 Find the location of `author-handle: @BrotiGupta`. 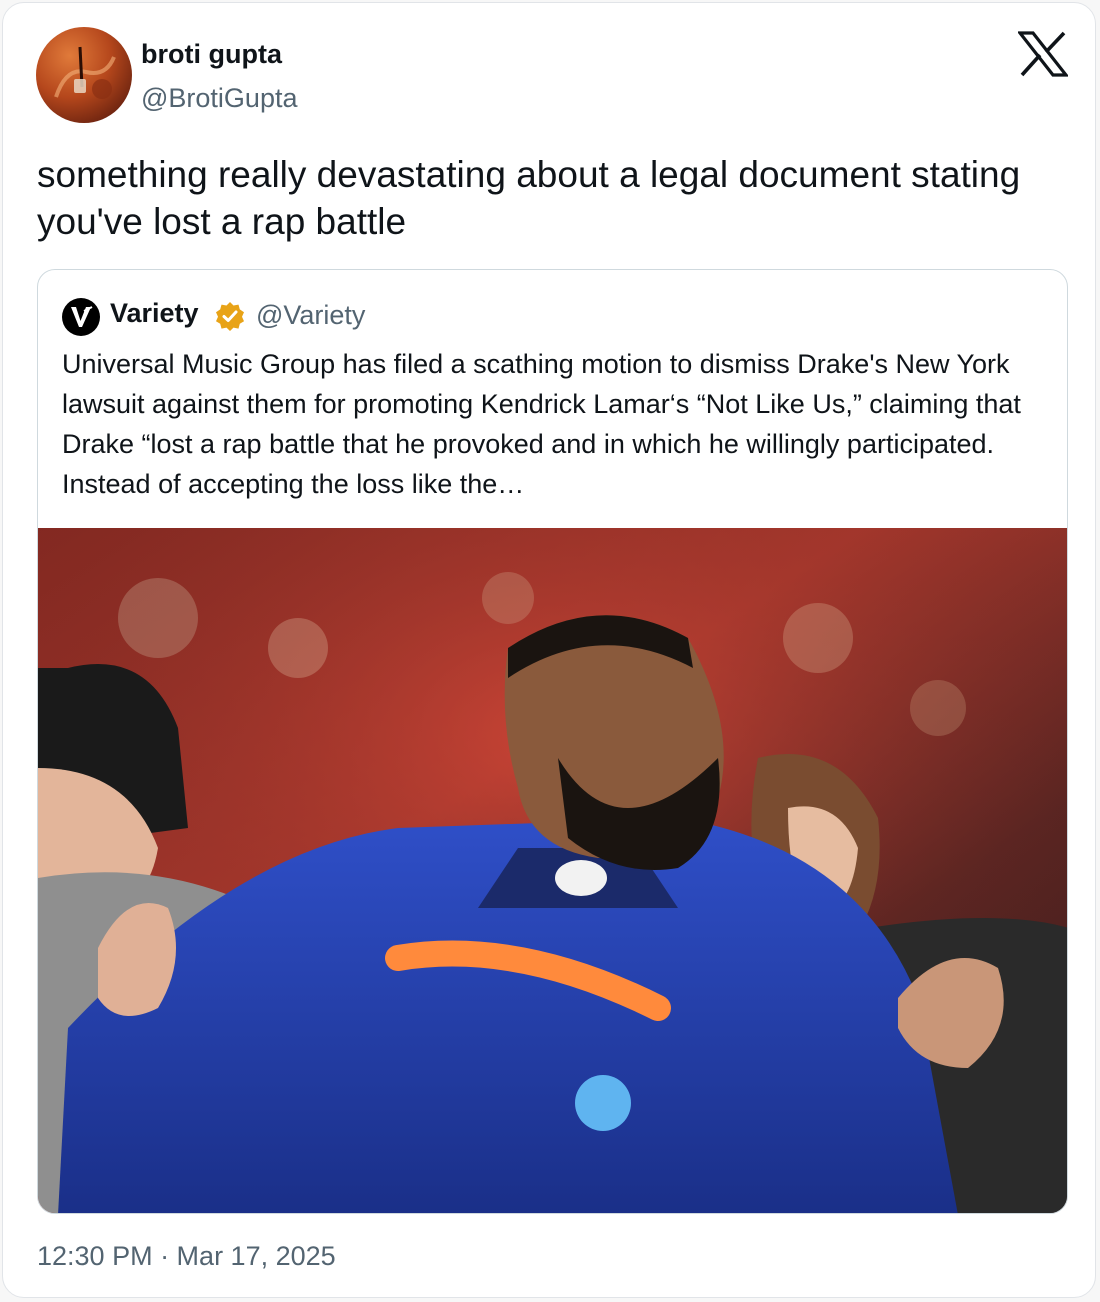

author-handle: @BrotiGupta is located at coordinates (219, 98).